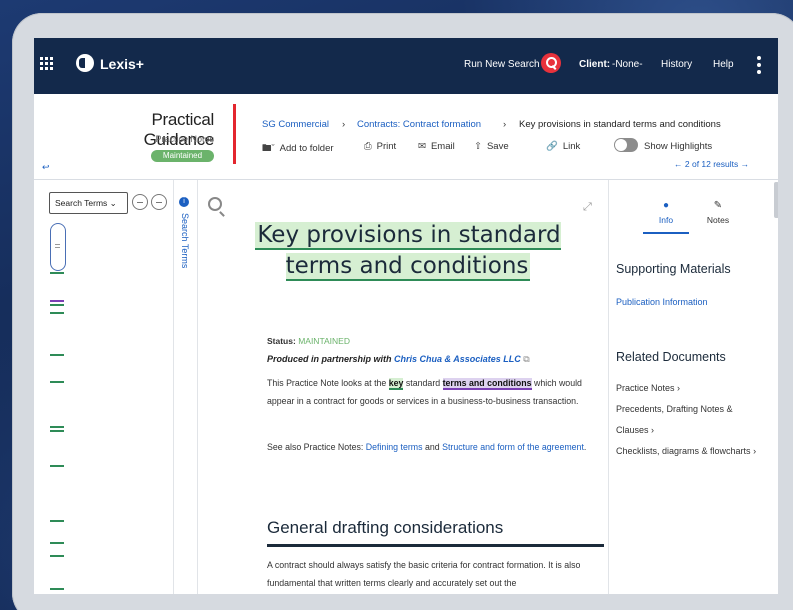 The width and height of the screenshot is (793, 610). What do you see at coordinates (85, 63) in the screenshot?
I see `lexis-logo-icon` at bounding box center [85, 63].